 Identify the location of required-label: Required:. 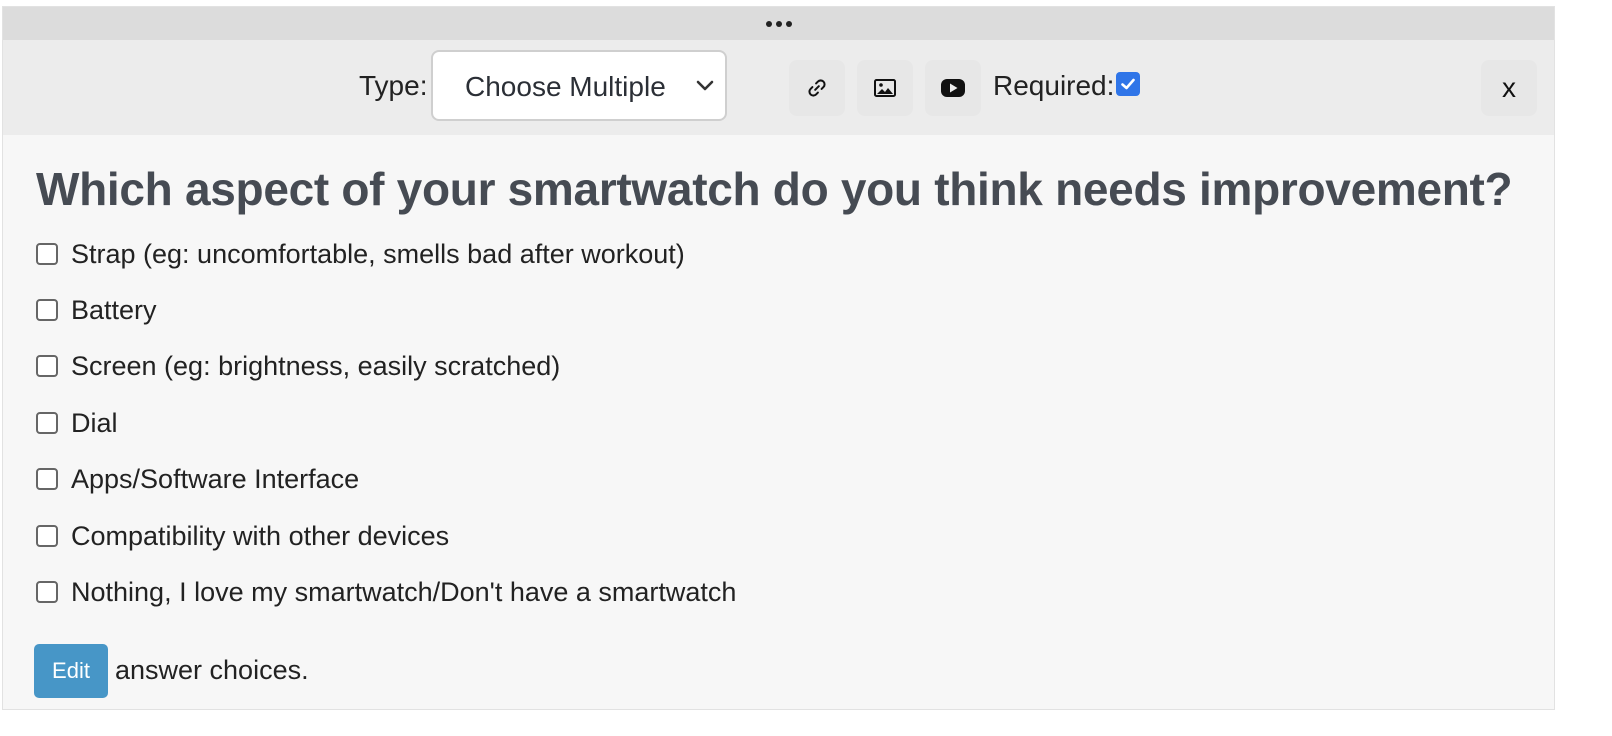
(1054, 85).